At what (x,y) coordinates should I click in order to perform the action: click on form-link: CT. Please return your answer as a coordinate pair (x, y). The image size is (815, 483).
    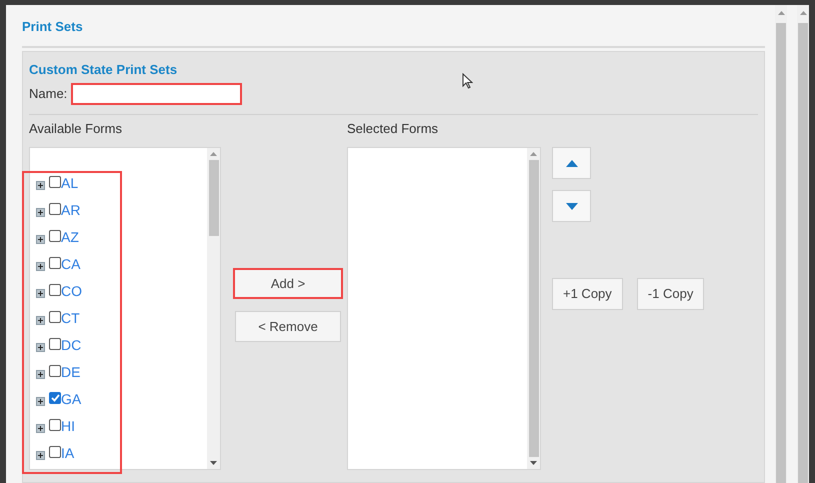
    Looking at the image, I should click on (70, 318).